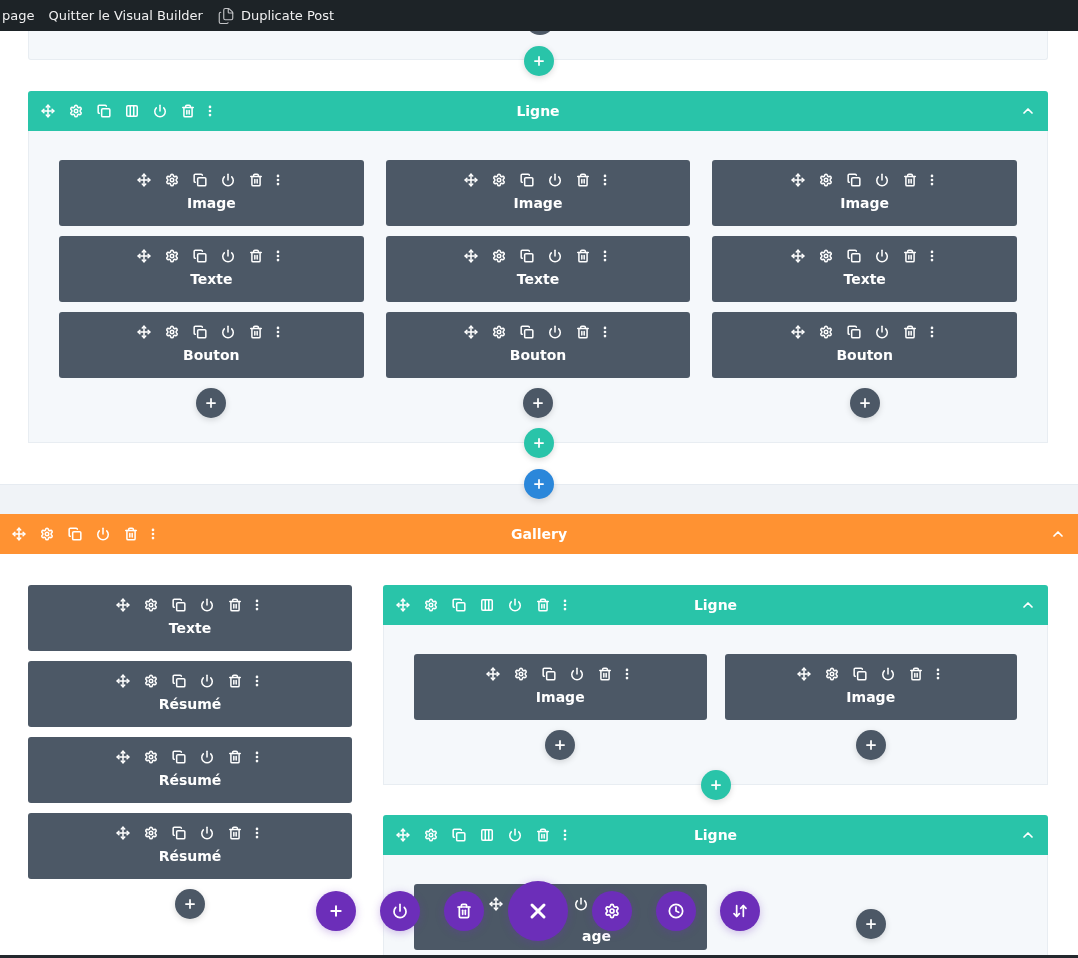  Describe the element at coordinates (596, 936) in the screenshot. I see `module-label: age` at that location.